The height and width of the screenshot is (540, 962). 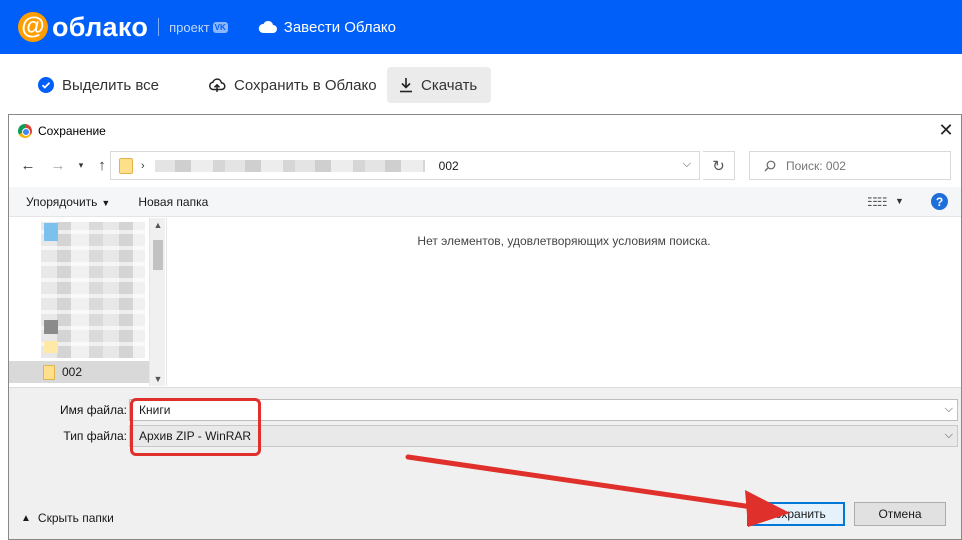 What do you see at coordinates (95, 436) in the screenshot?
I see `filetype-label: Тип файла:` at bounding box center [95, 436].